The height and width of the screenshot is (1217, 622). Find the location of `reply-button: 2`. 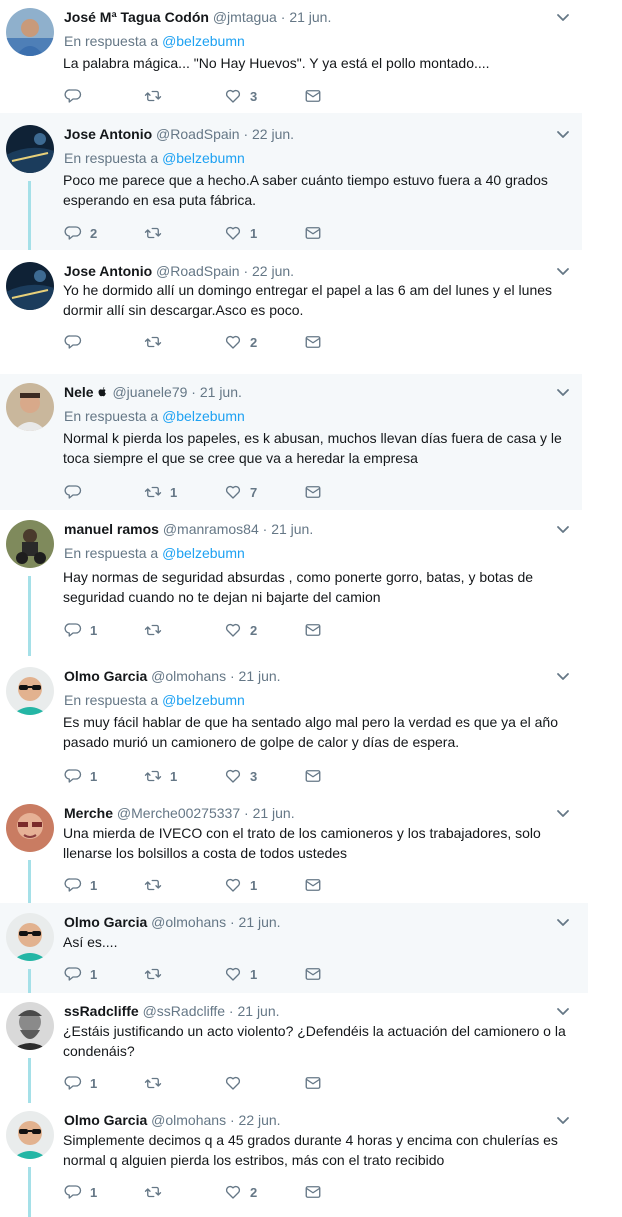

reply-button: 2 is located at coordinates (80, 233).